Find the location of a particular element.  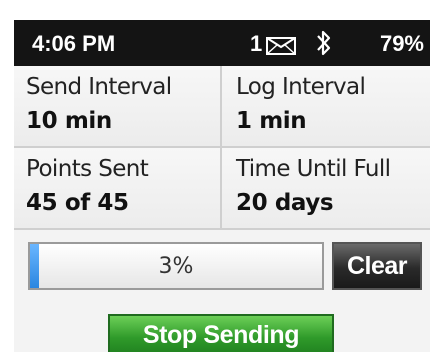

time-until-full-label: Time Until Full is located at coordinates (313, 169).